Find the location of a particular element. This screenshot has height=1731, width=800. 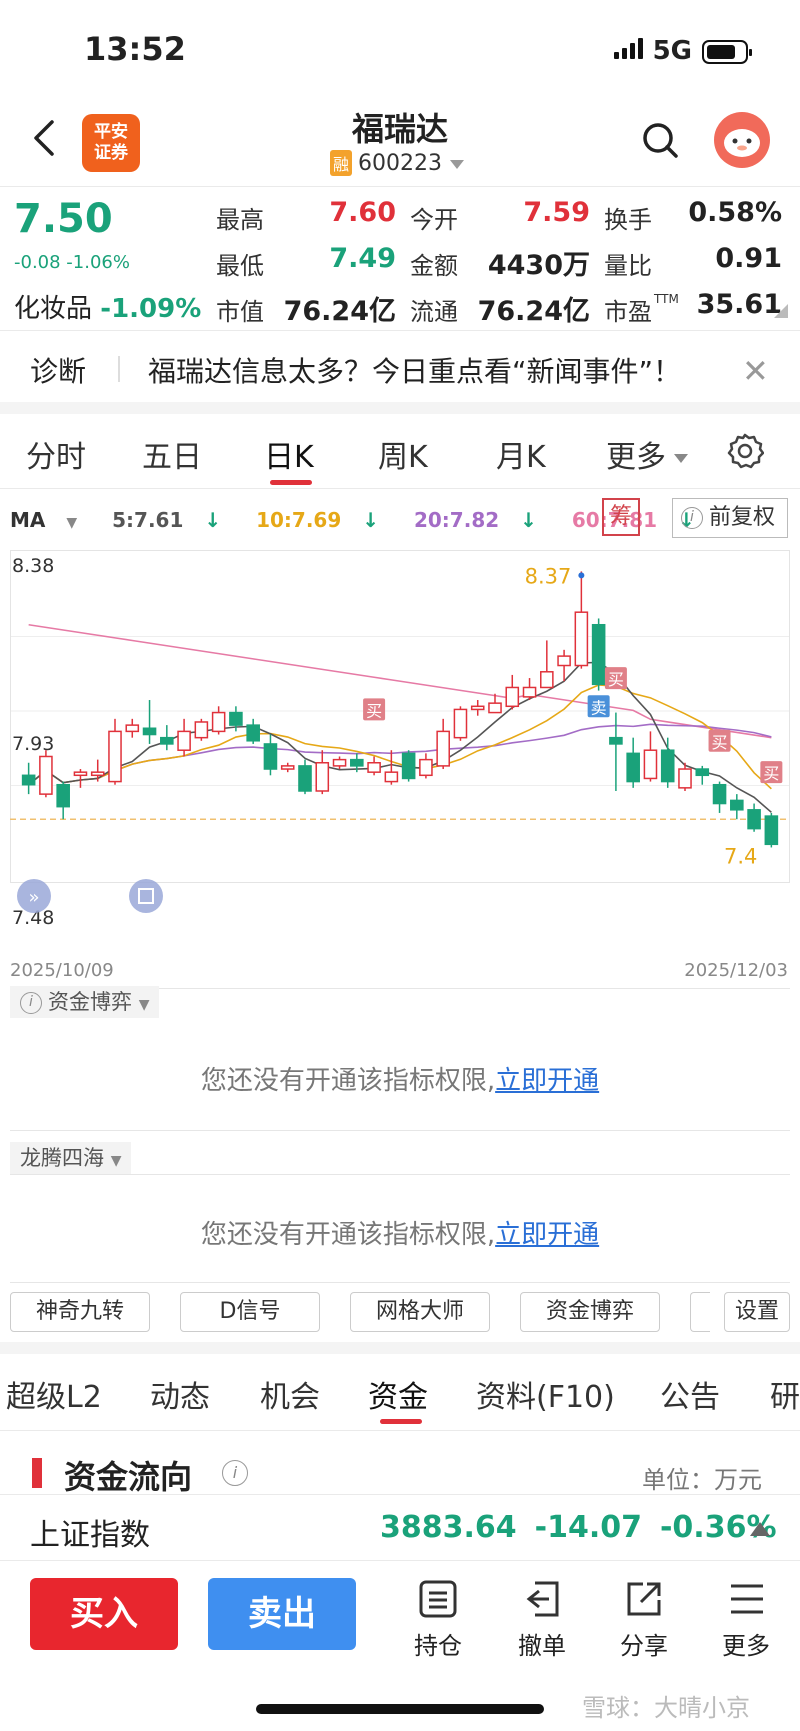

index-value: 3883.64 is located at coordinates (448, 1527).